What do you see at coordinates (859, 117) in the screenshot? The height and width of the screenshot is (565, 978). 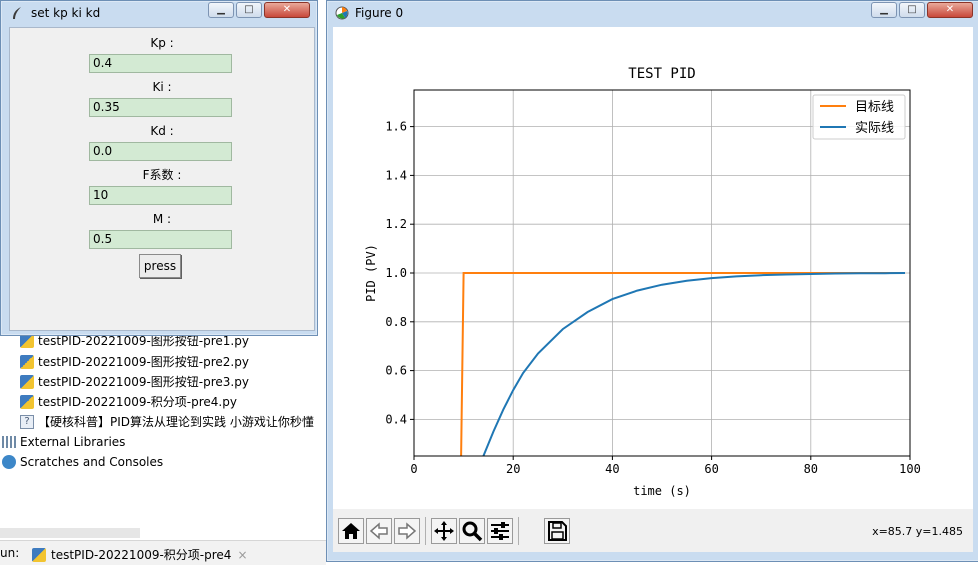 I see `legend: 目标线 实际线` at bounding box center [859, 117].